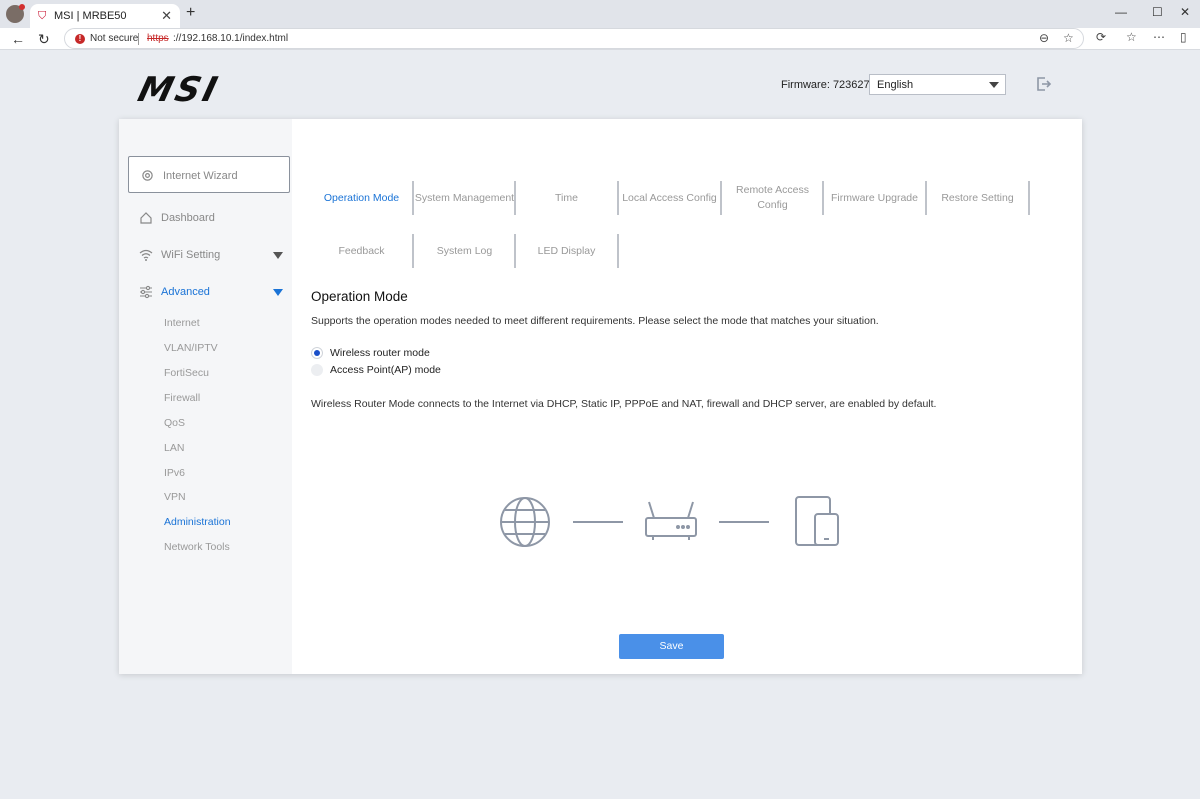 Image resolution: width=1200 pixels, height=799 pixels. What do you see at coordinates (566, 198) in the screenshot?
I see `tab-time: Time` at bounding box center [566, 198].